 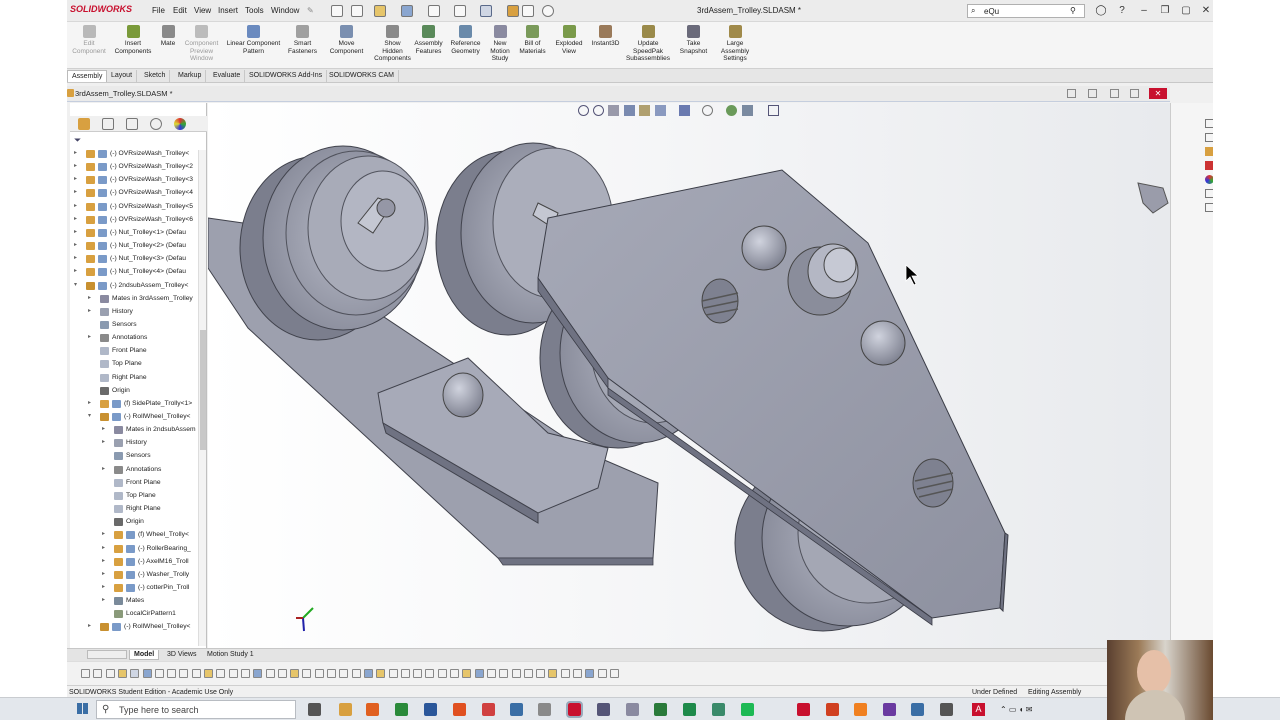 What do you see at coordinates (1206, 11) in the screenshot?
I see `close-icon: ✕` at bounding box center [1206, 11].